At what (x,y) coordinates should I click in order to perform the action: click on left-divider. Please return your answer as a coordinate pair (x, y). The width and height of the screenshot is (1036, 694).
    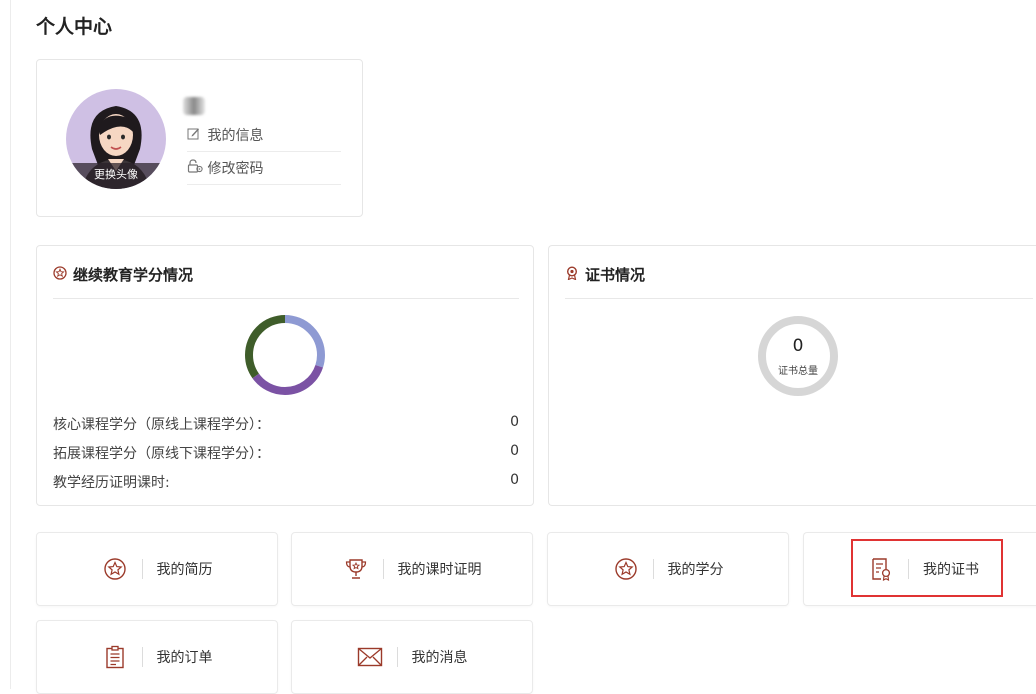
    Looking at the image, I should click on (10, 344).